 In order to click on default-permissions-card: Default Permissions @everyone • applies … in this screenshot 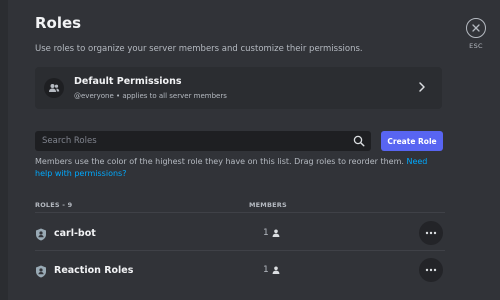, I will do `click(238, 88)`.